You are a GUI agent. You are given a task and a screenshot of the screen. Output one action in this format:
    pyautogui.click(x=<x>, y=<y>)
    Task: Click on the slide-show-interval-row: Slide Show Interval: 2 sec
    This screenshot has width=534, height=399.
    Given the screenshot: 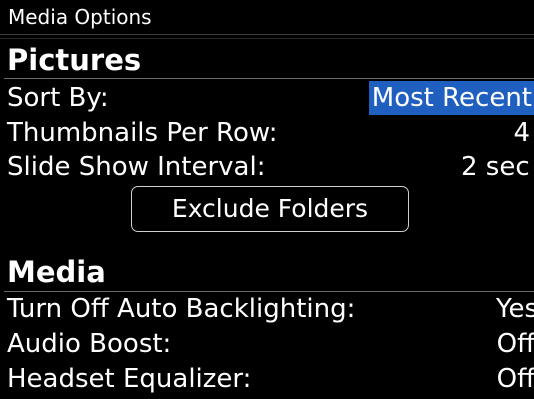 What is the action you would take?
    pyautogui.click(x=267, y=167)
    